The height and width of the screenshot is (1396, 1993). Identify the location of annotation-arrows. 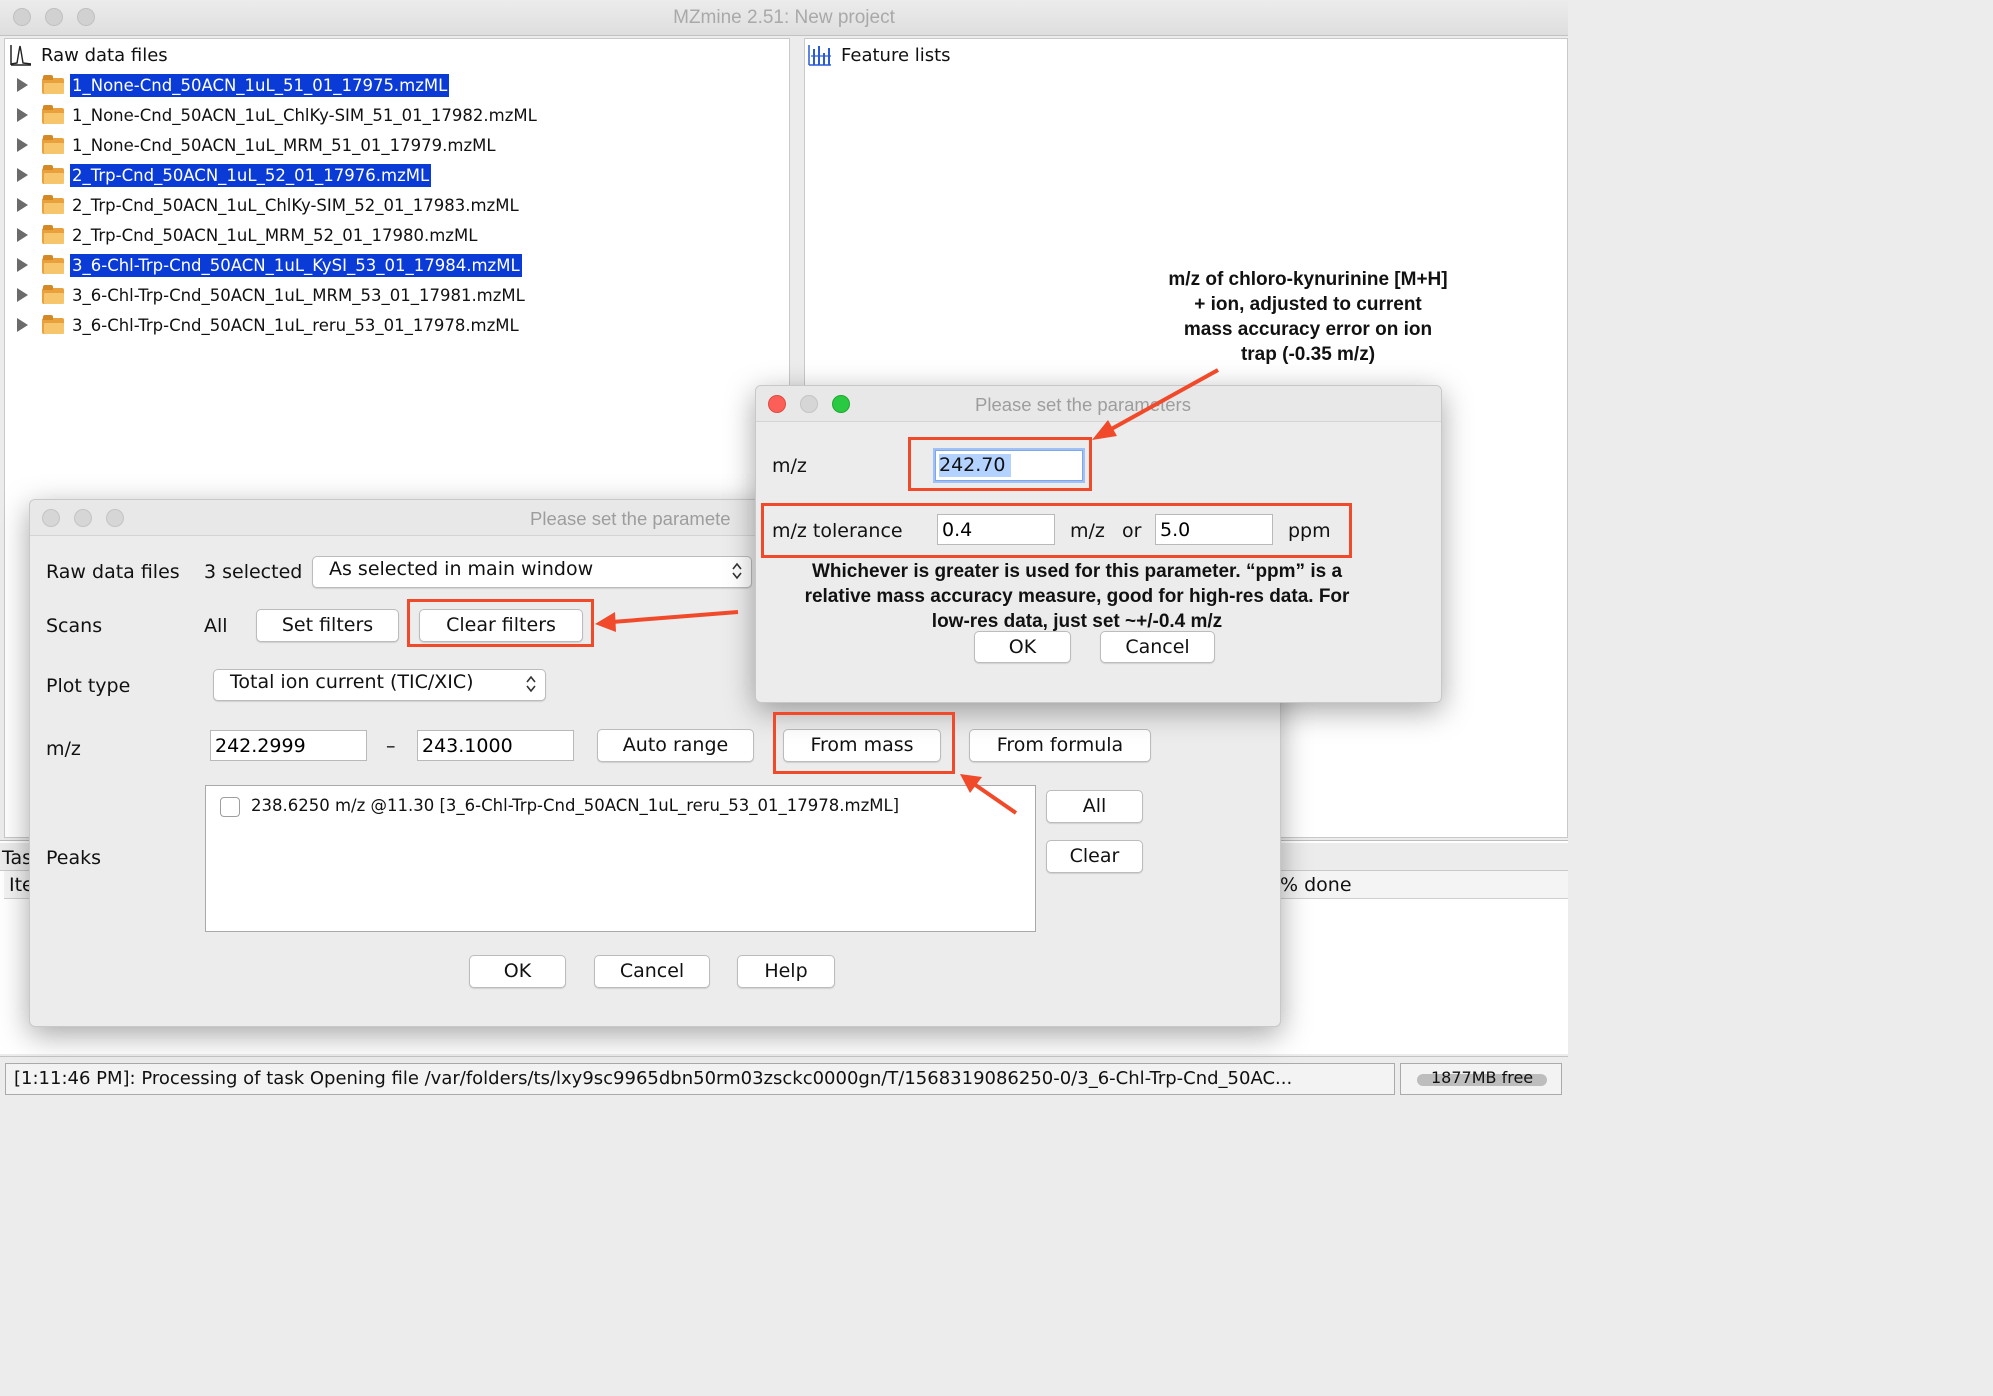
(907, 591).